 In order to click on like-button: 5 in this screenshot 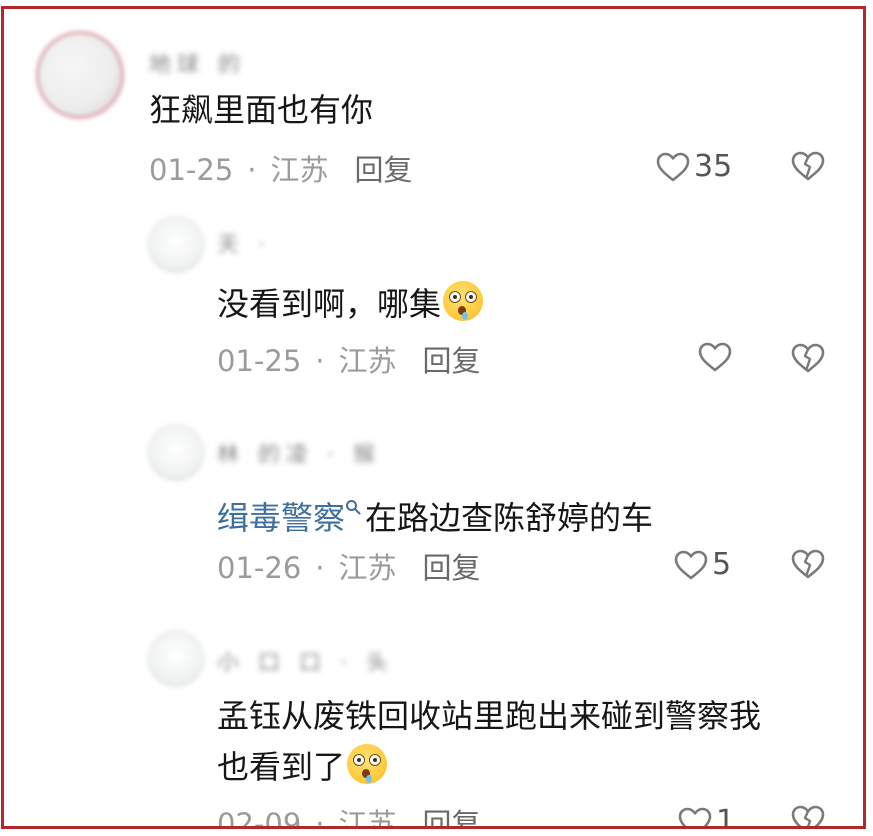, I will do `click(702, 564)`.